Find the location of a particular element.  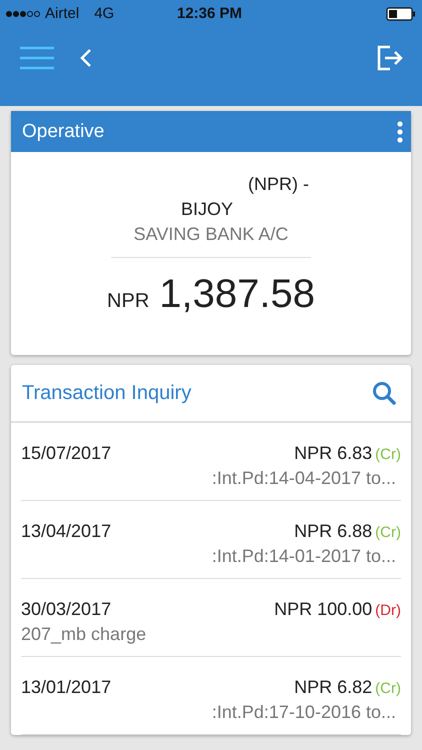

transaction-amount: NPR 6.88 is located at coordinates (333, 531).